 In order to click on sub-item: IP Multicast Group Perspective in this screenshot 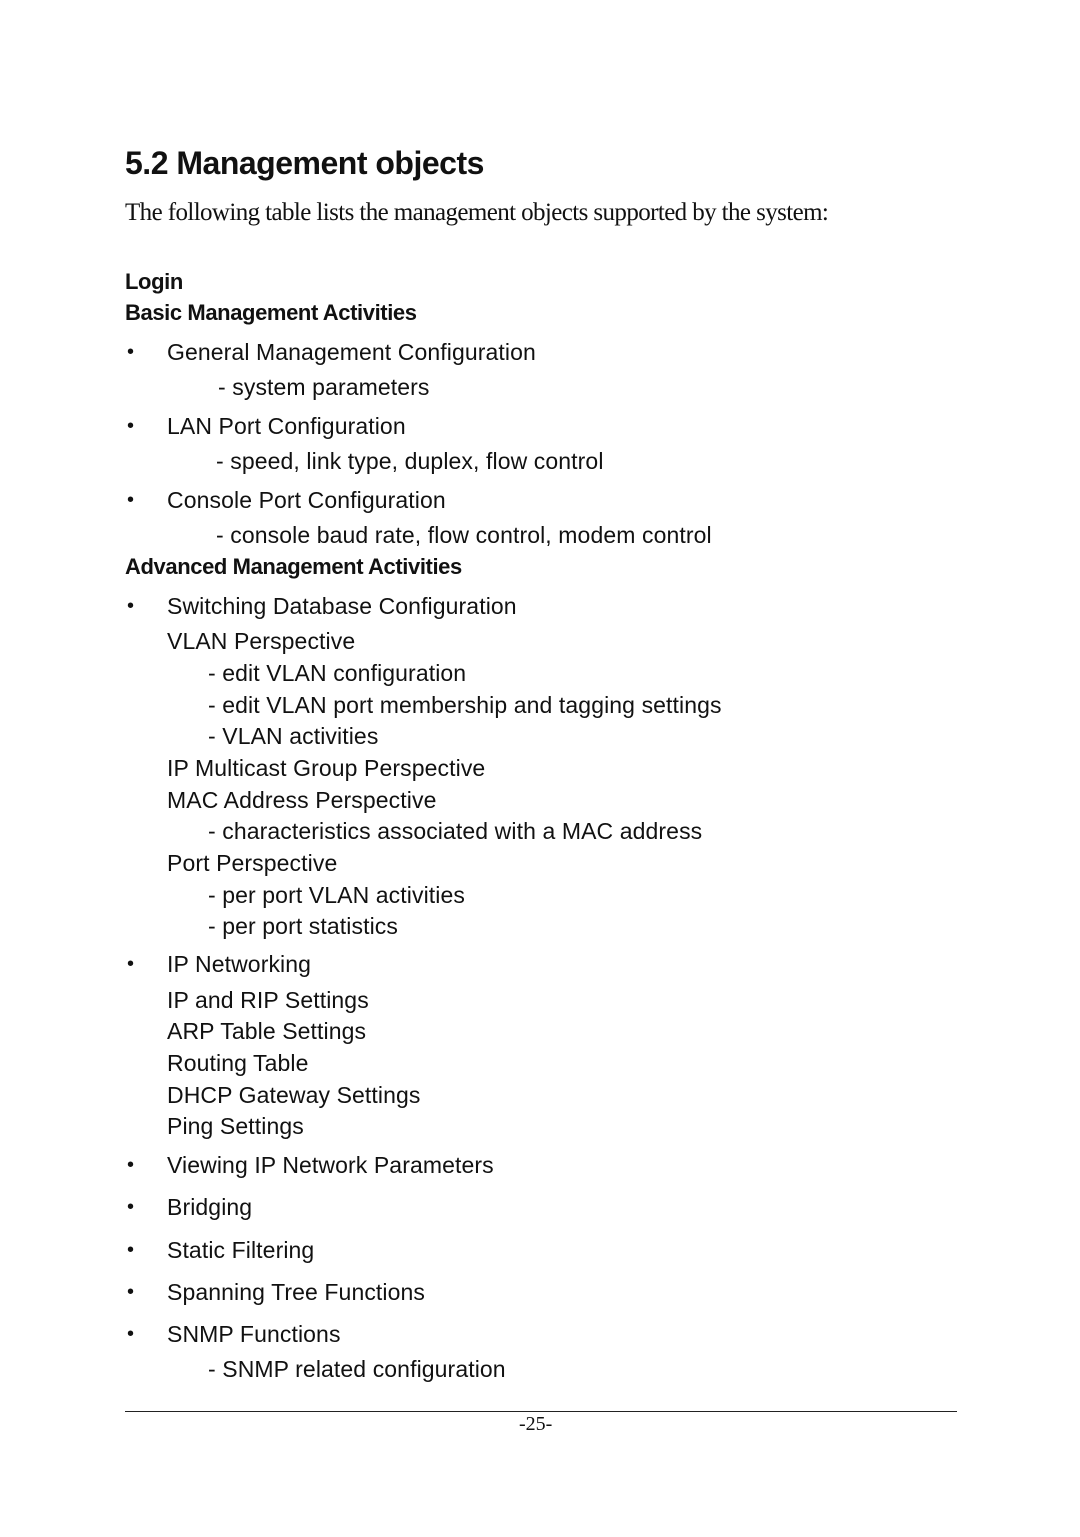, I will do `click(326, 768)`.